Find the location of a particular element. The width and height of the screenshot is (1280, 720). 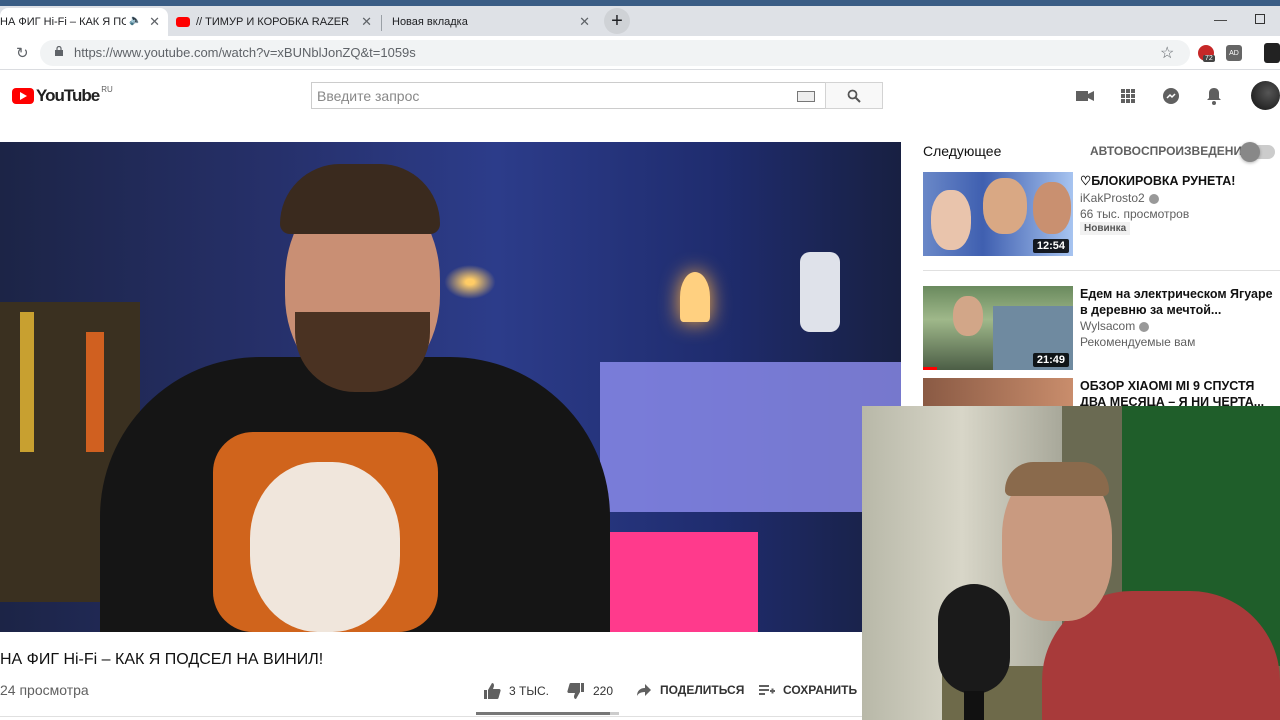

video-title: НА ФИГ Hi-Fi – КАК Я ПОДСЕЛ НА ВИНИЛ! is located at coordinates (162, 659).